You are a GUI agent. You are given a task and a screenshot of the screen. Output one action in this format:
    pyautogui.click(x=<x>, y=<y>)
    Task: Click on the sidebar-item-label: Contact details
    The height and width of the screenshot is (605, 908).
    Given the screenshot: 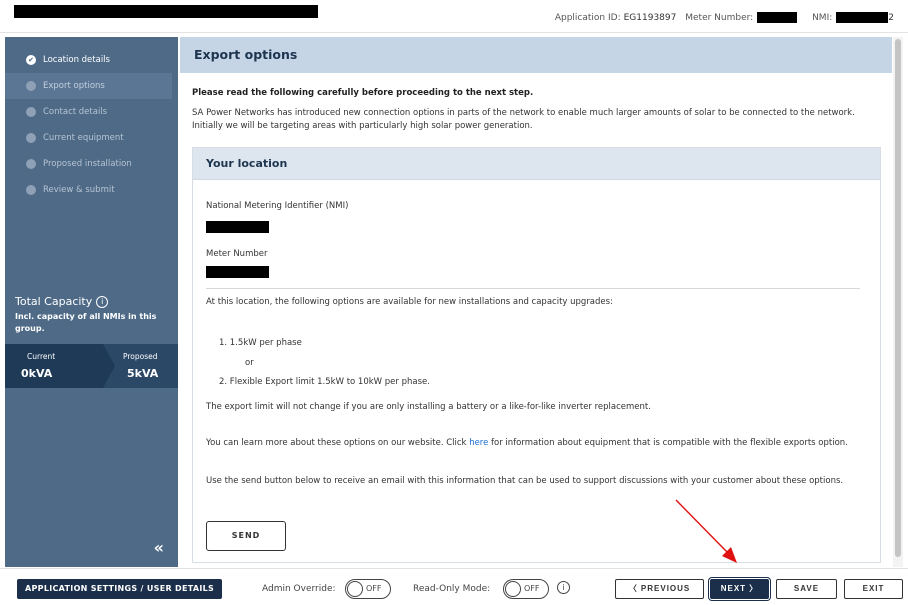 What is the action you would take?
    pyautogui.click(x=75, y=112)
    